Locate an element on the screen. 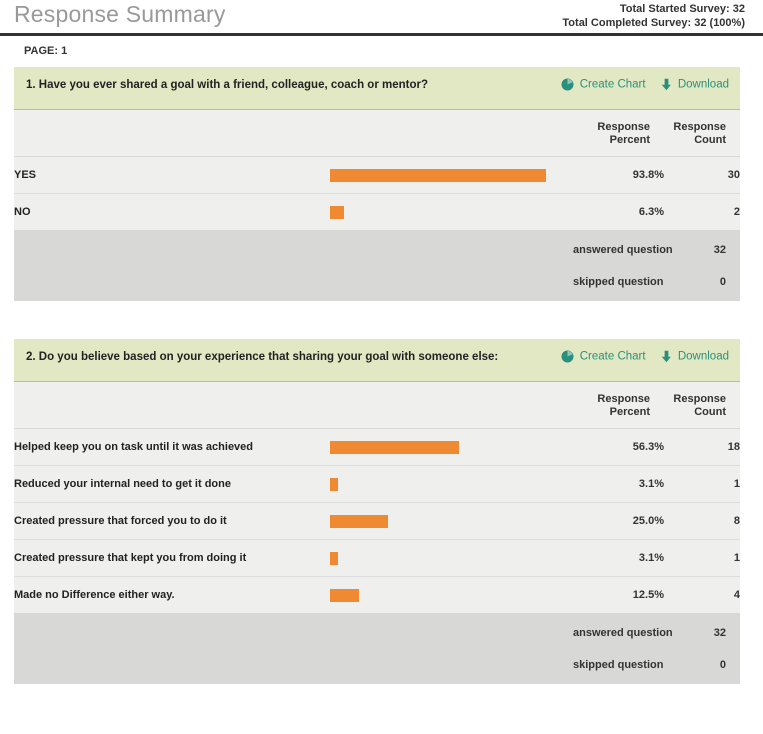  response-count-header: Response Count is located at coordinates (702, 133).